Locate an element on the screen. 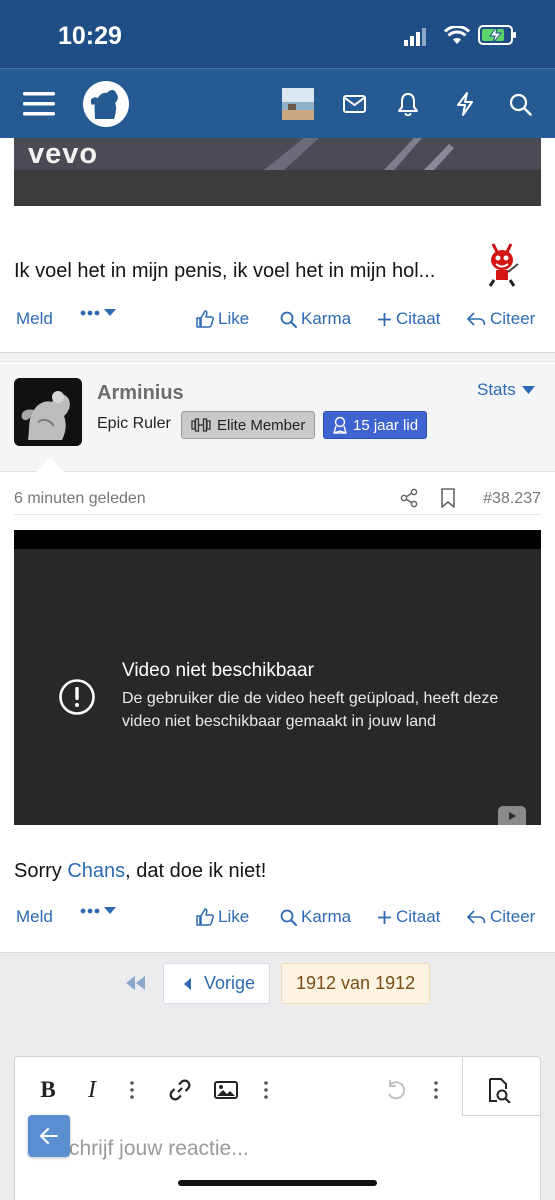  link-icon is located at coordinates (180, 1090).